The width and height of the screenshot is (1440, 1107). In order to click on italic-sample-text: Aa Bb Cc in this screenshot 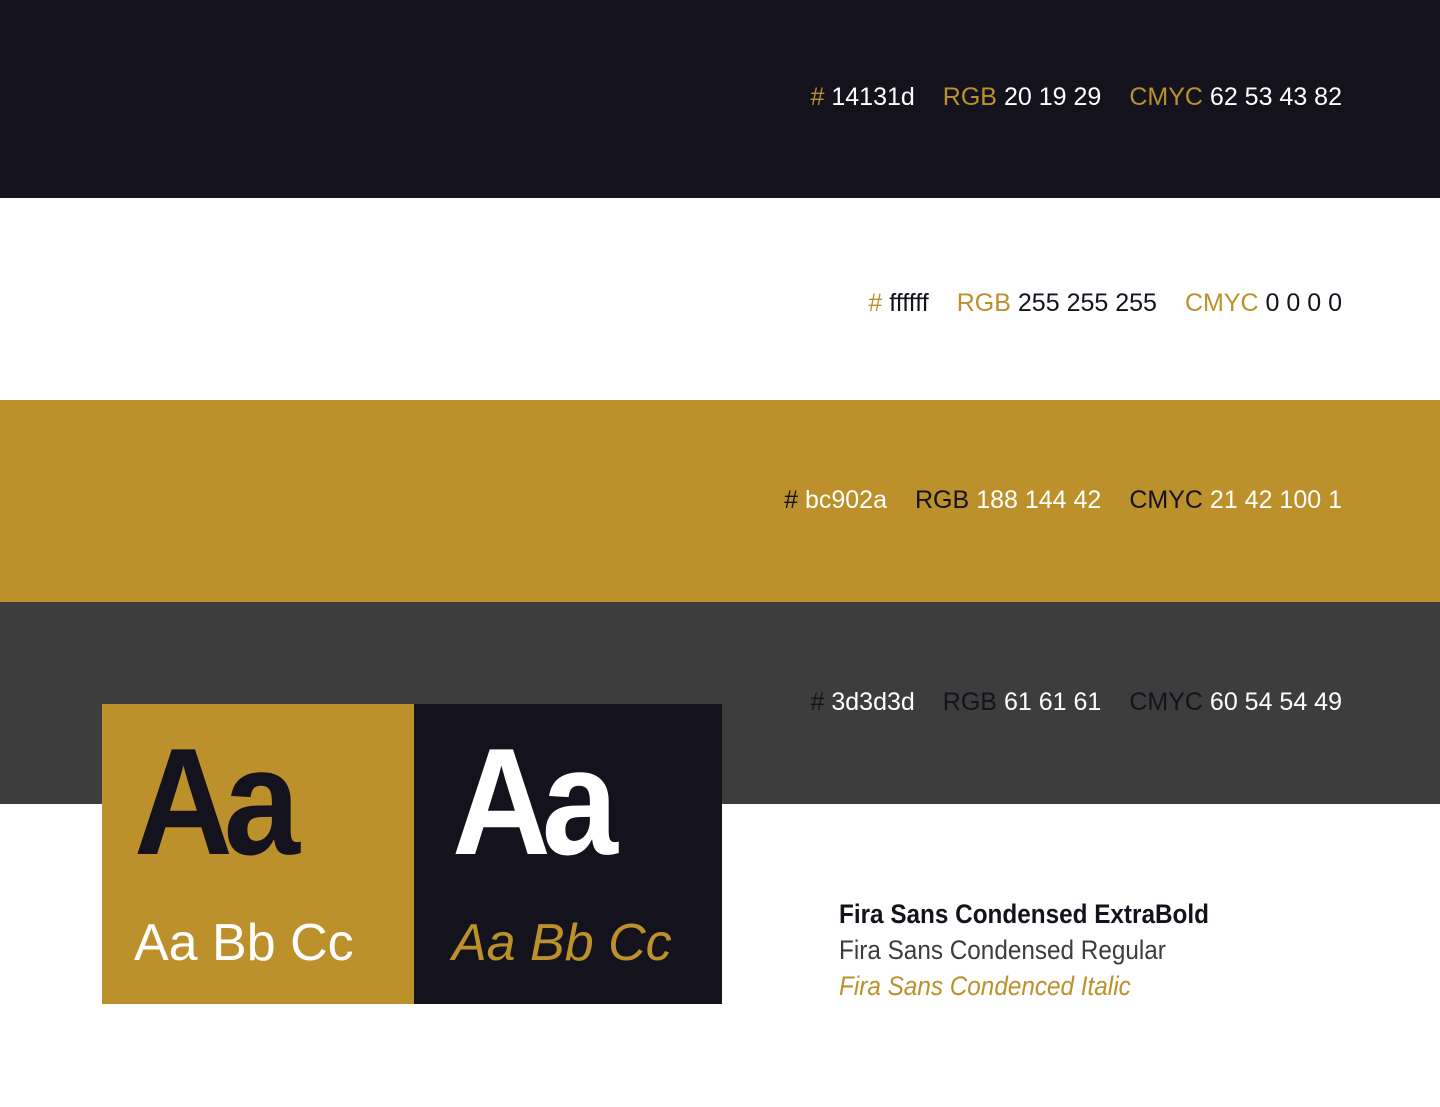, I will do `click(562, 943)`.